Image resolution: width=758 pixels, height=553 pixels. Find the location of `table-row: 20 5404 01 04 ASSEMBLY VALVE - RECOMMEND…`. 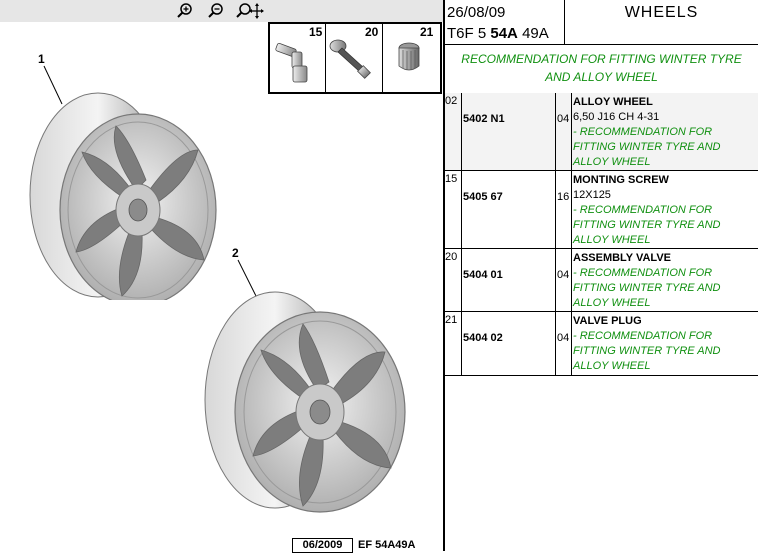

table-row: 20 5404 01 04 ASSEMBLY VALVE - RECOMMEND… is located at coordinates (601, 280).